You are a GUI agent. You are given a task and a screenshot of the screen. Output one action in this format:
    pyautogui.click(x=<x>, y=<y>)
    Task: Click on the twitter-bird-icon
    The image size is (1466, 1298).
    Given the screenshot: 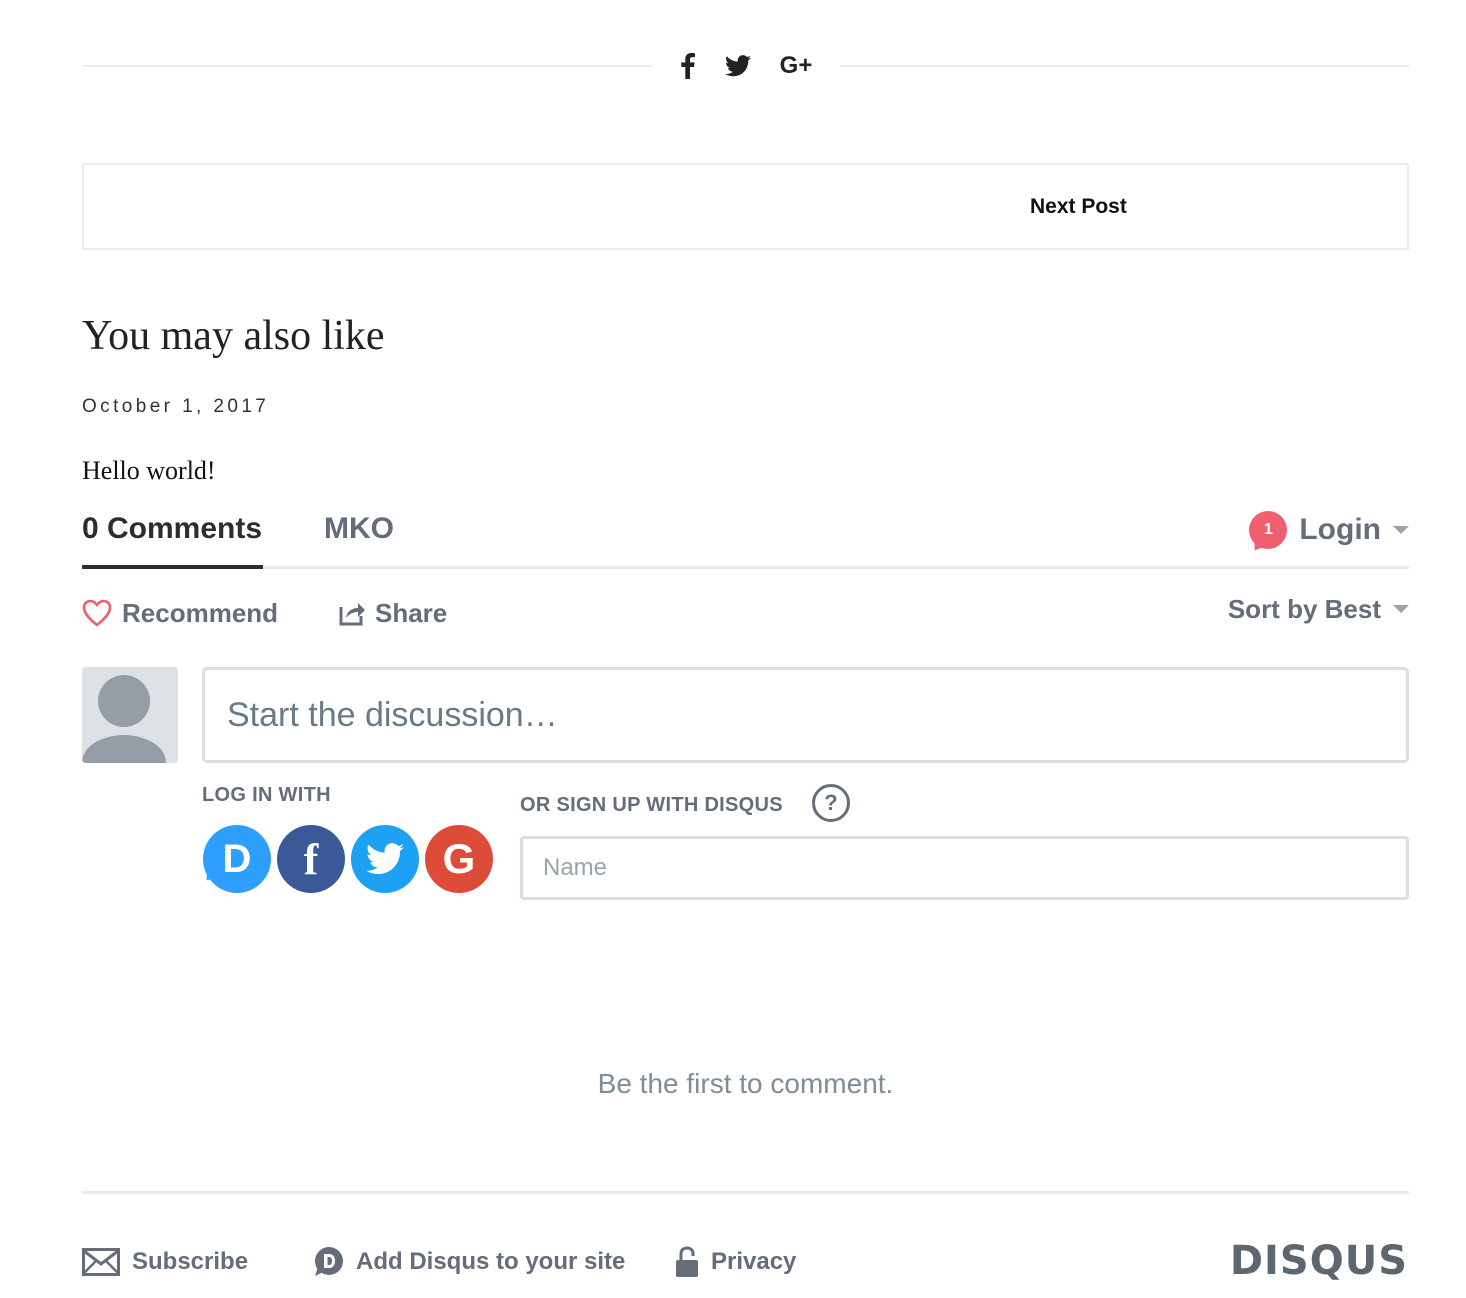 What is the action you would take?
    pyautogui.click(x=385, y=859)
    